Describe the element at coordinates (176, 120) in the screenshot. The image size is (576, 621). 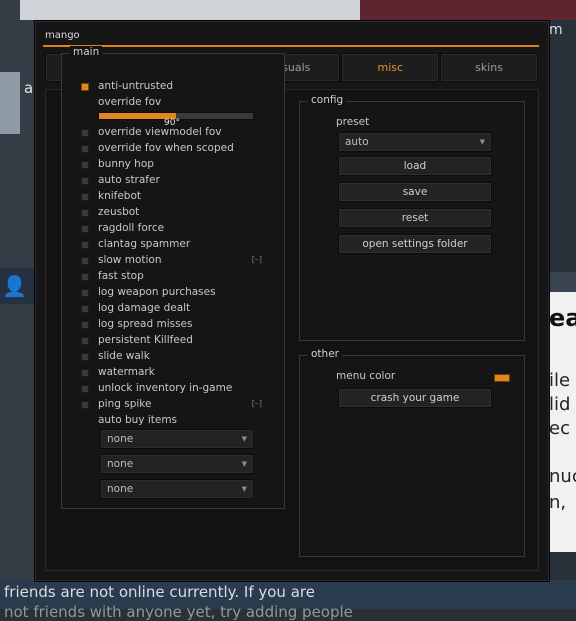
I see `override-fov-slider: 90°` at that location.